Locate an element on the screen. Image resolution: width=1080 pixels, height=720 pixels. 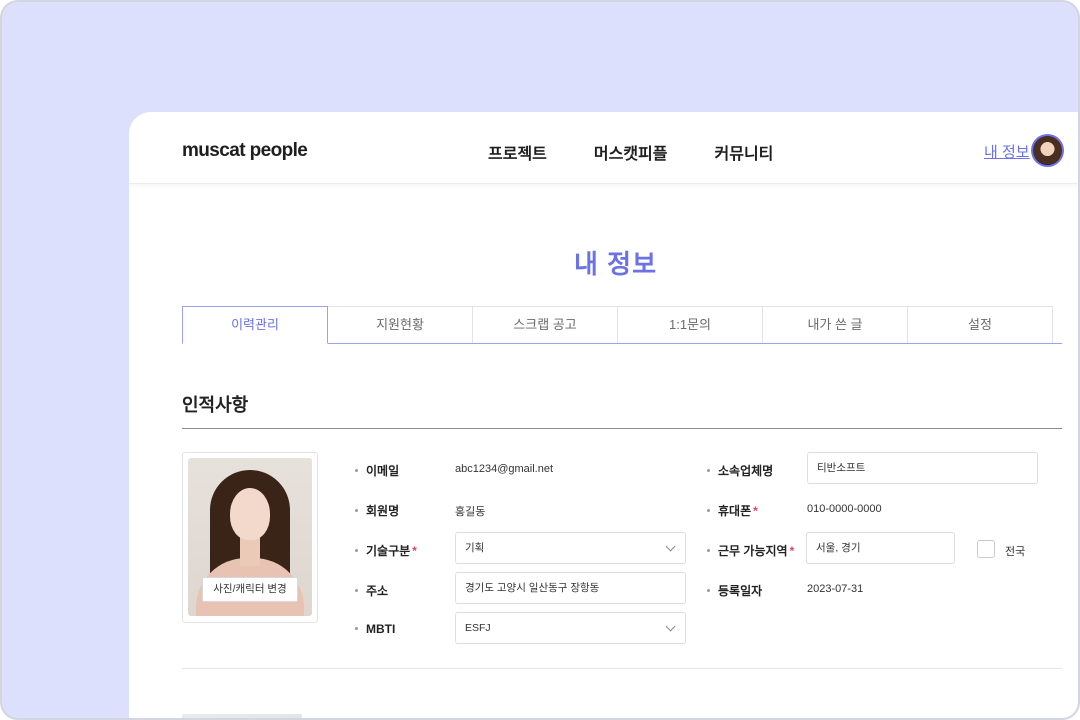
nav-item-muscatpeople: 머스캣피플 is located at coordinates (631, 152).